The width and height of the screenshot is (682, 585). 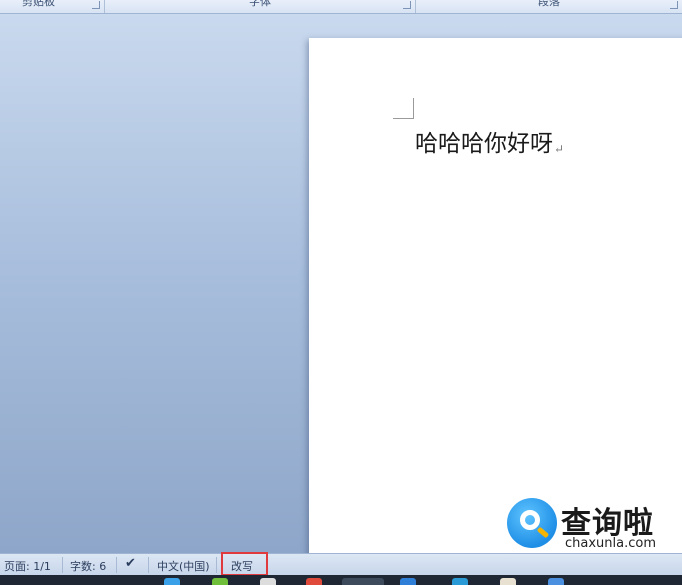 What do you see at coordinates (341, 580) in the screenshot?
I see `os-taskbar` at bounding box center [341, 580].